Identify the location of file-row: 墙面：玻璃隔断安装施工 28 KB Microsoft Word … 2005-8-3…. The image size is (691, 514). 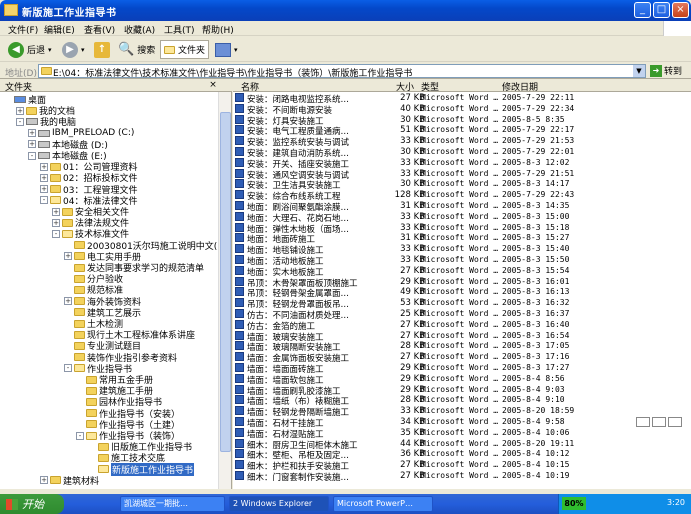
(462, 347).